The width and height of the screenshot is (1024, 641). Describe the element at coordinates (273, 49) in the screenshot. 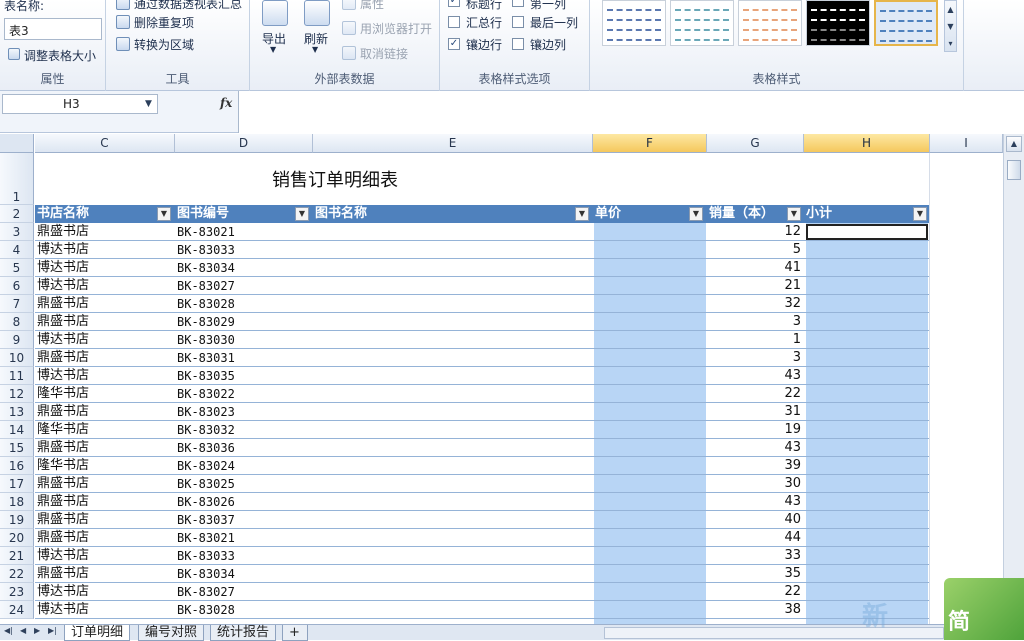

I see `export-dropdown-icon: ▼` at that location.